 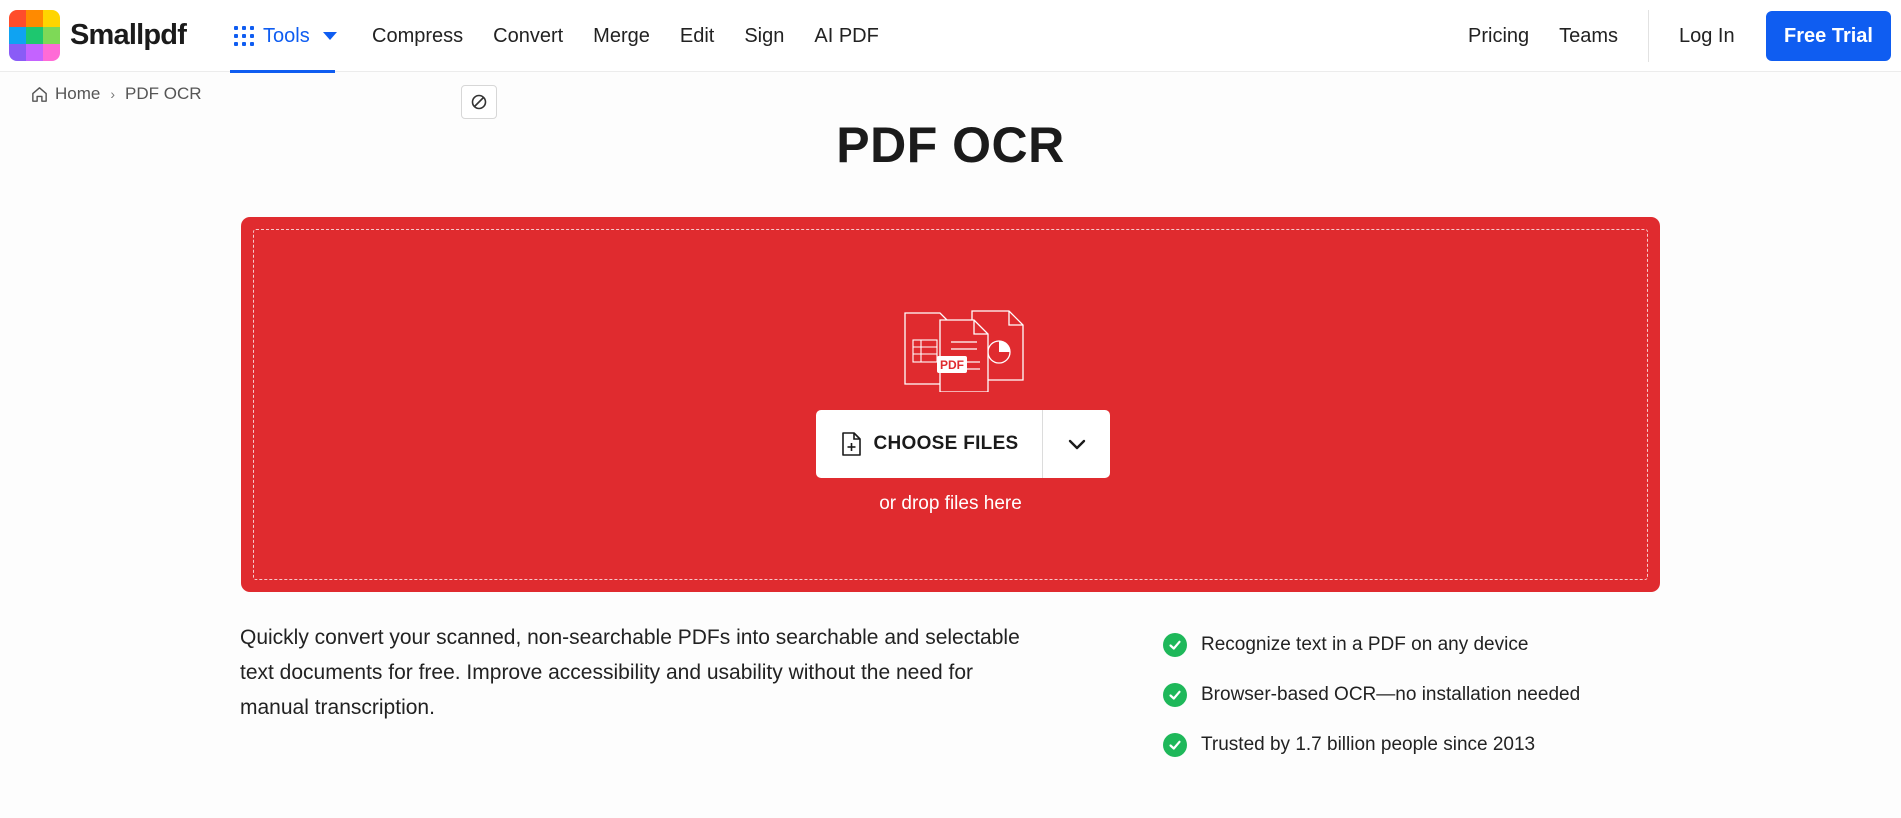 I want to click on breadcrumb-home: Home, so click(x=77, y=94).